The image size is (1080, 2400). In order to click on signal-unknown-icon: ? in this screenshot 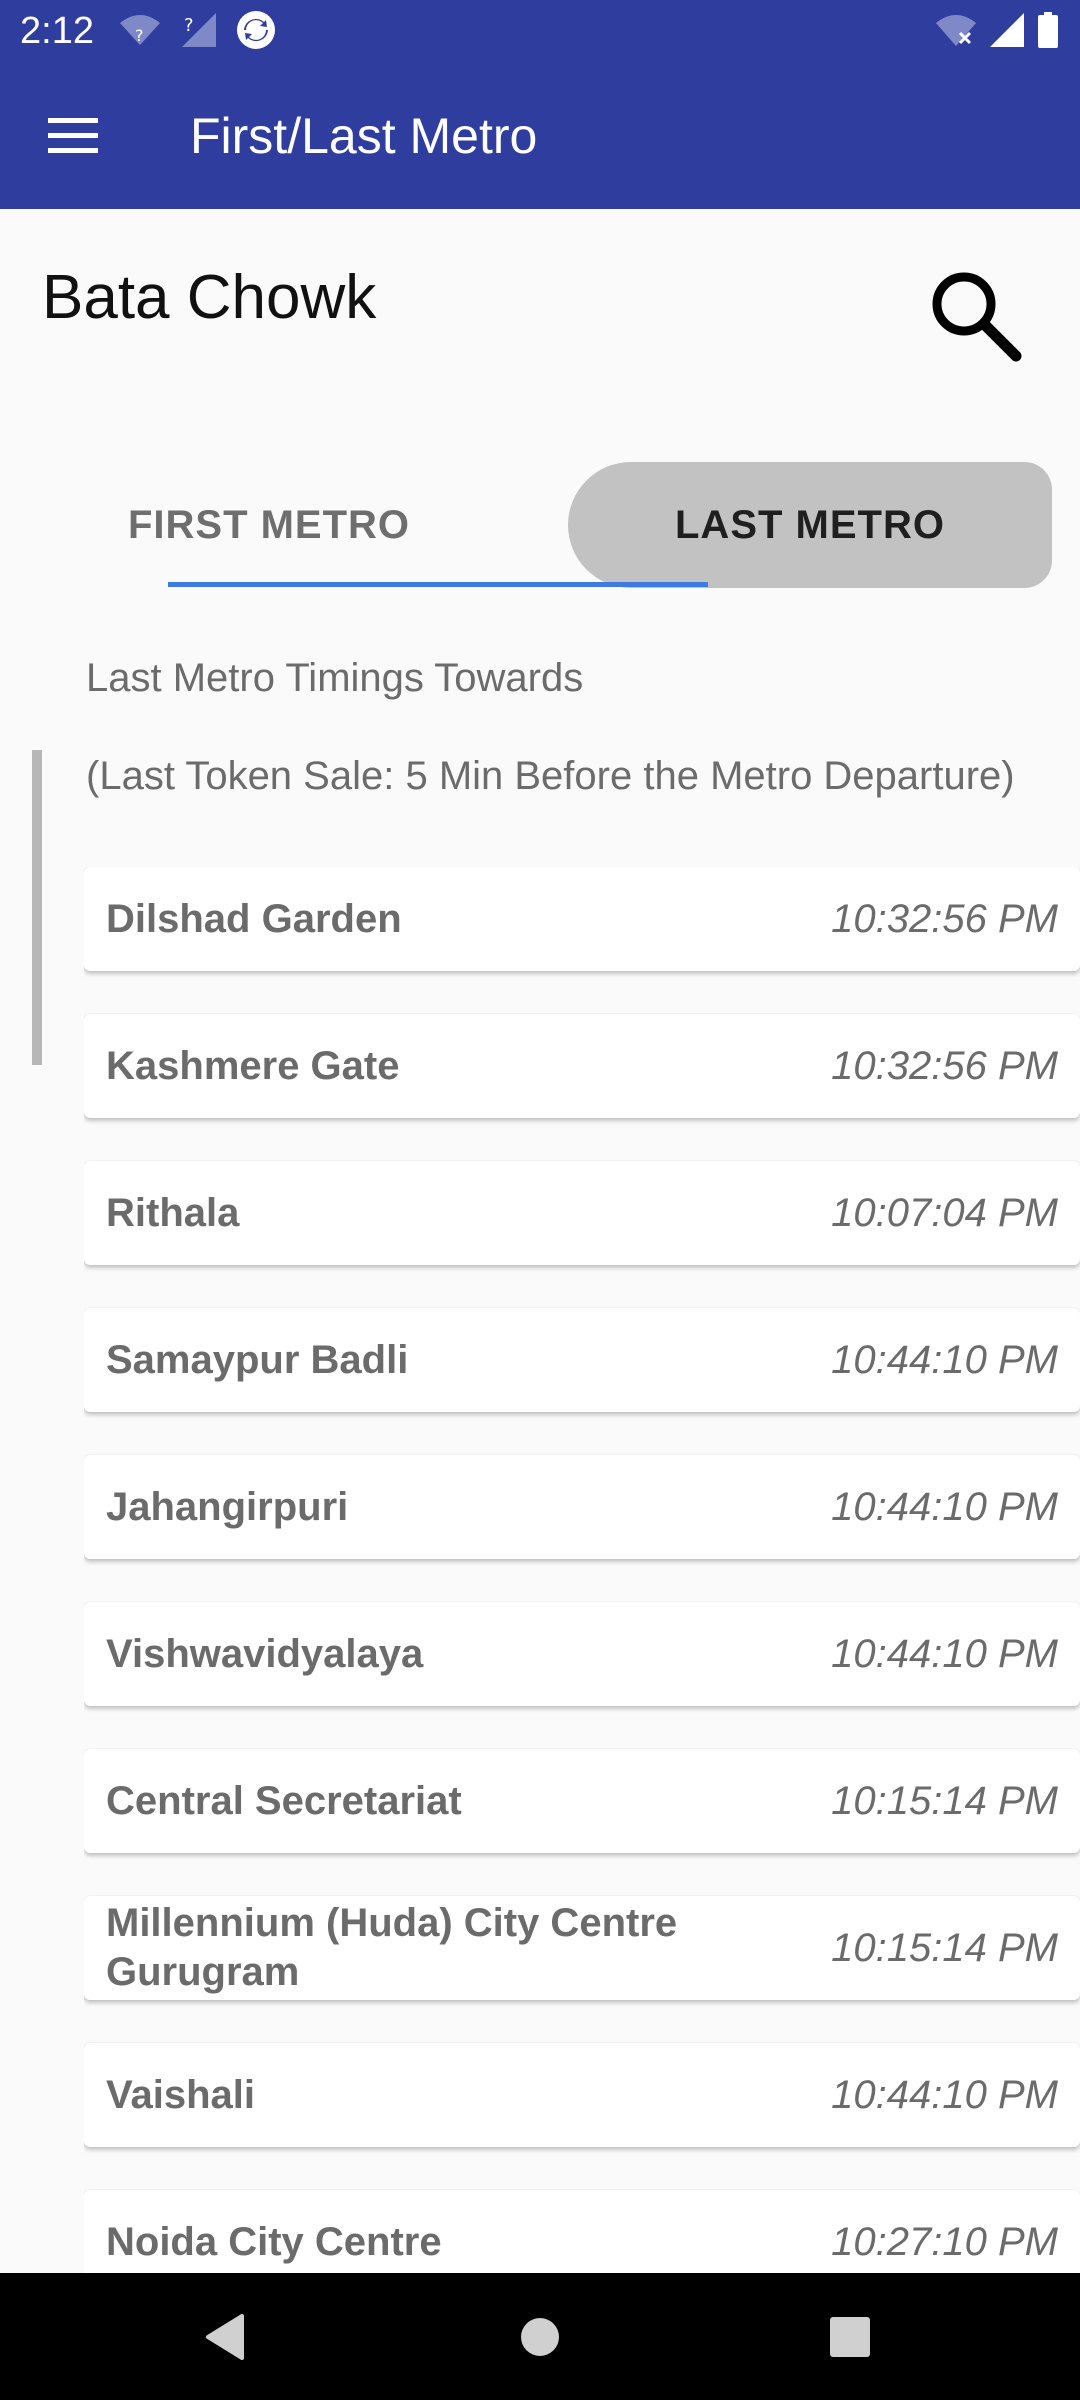, I will do `click(199, 32)`.